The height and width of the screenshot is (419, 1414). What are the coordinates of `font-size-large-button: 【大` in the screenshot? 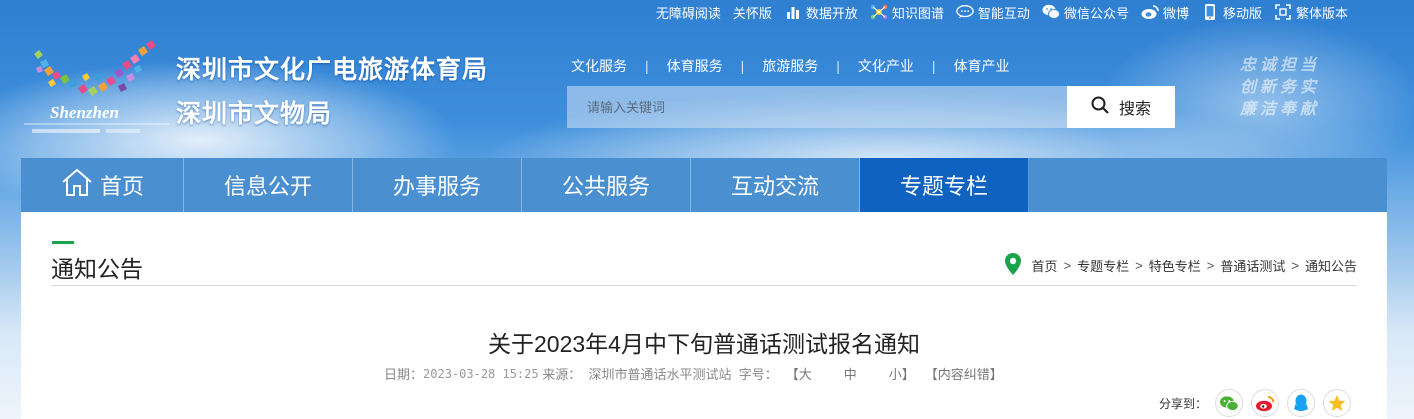 It's located at (799, 373).